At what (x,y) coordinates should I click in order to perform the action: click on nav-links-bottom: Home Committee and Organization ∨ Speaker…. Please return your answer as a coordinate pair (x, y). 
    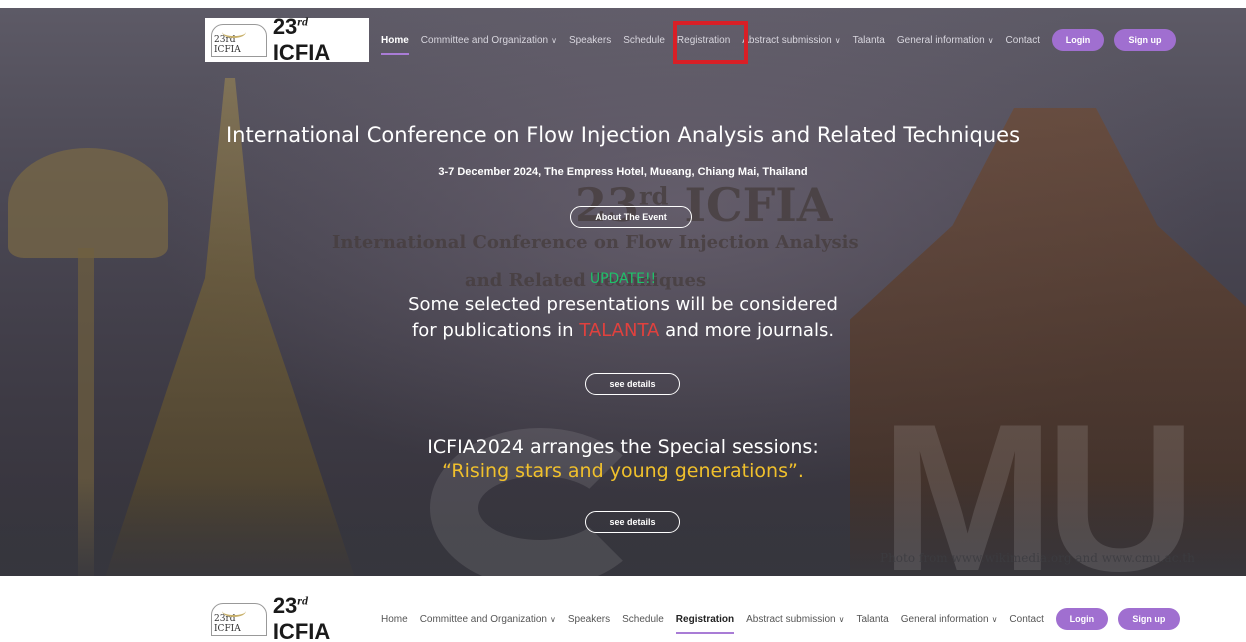
    Looking at the image, I should click on (785, 619).